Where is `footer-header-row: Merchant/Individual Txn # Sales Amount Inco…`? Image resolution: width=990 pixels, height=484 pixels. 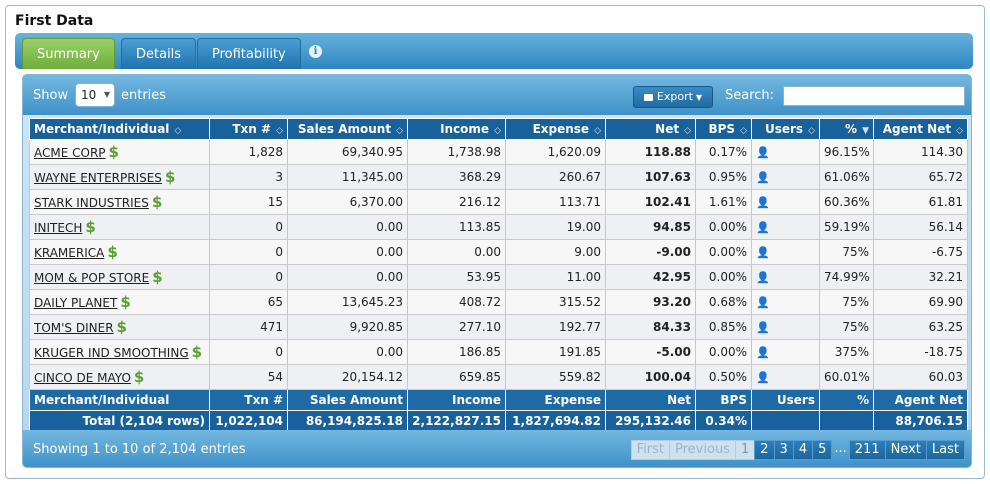
footer-header-row: Merchant/Individual Txn # Sales Amount Inco… is located at coordinates (498, 400).